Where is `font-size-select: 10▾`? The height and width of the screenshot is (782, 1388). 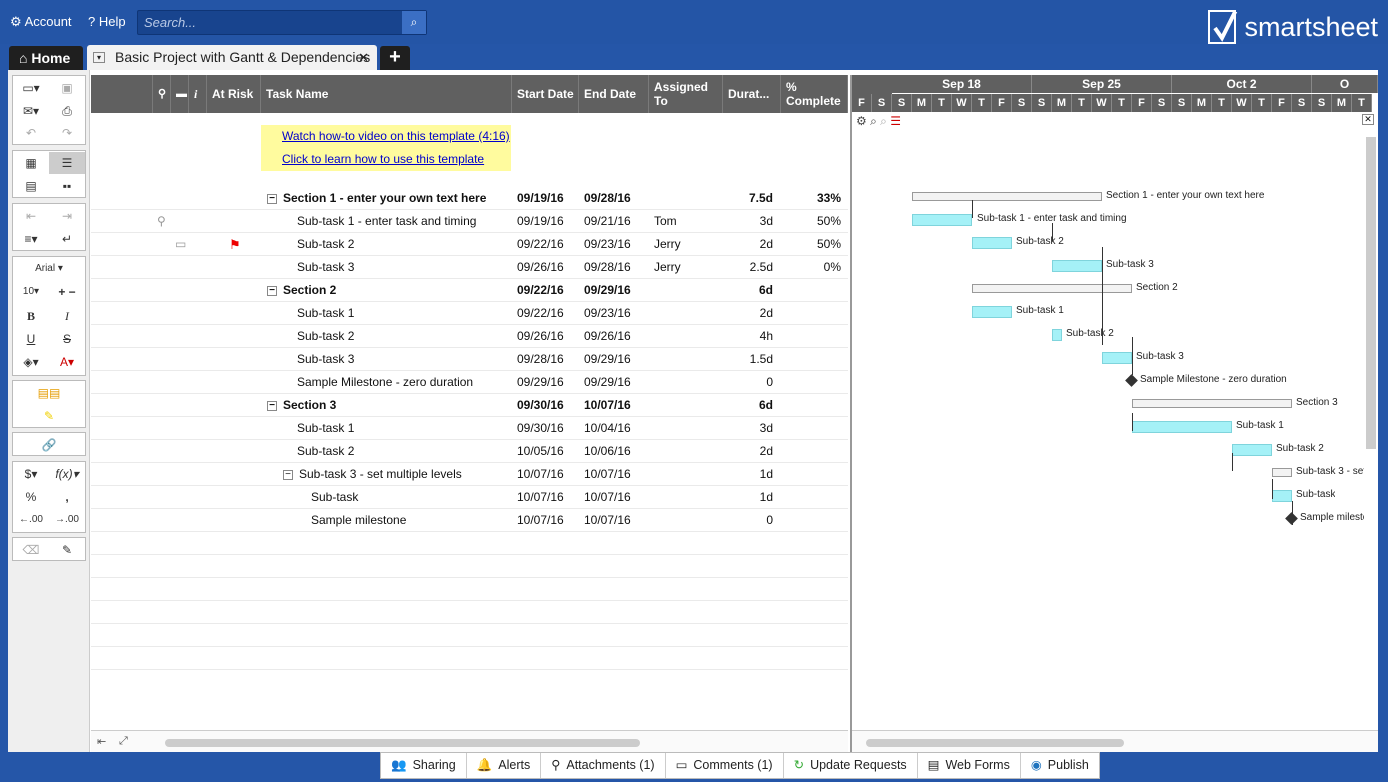 font-size-select: 10▾ is located at coordinates (31, 292).